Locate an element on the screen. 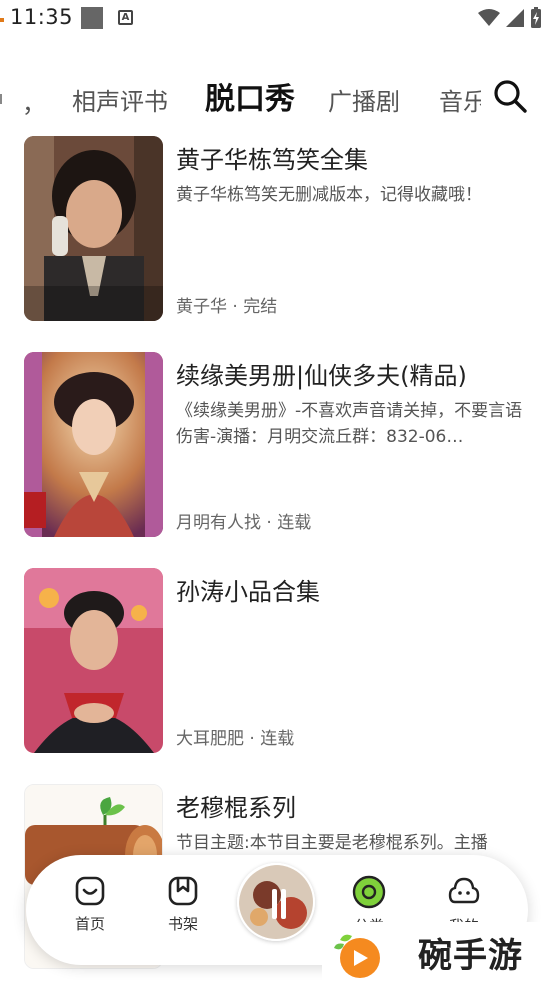  profile-icon is located at coordinates (464, 890).